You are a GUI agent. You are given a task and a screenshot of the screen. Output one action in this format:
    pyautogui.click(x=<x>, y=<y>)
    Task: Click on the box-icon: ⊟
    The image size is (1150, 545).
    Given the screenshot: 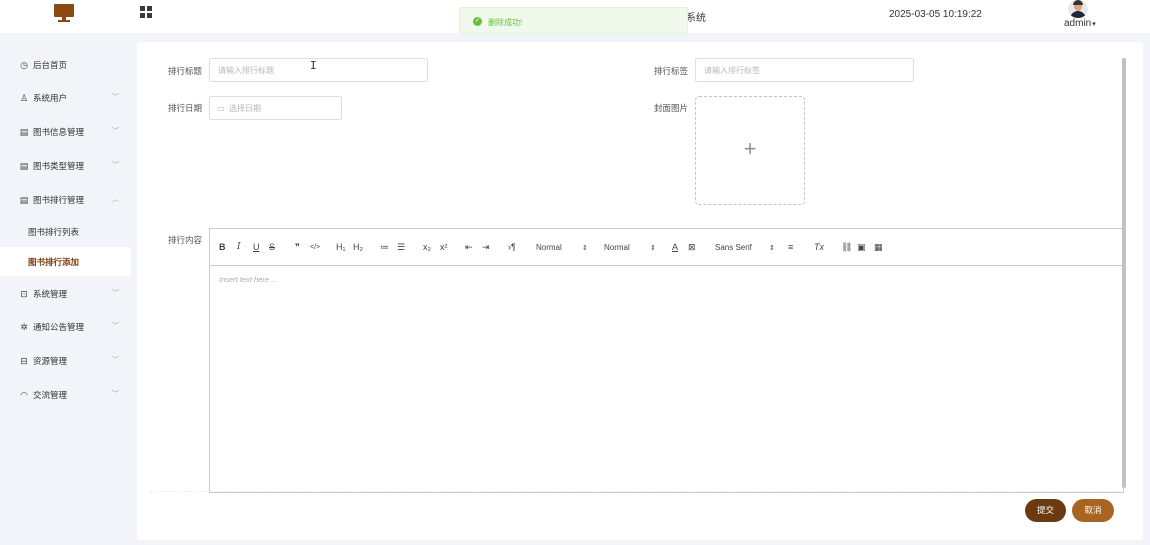 What is the action you would take?
    pyautogui.click(x=24, y=361)
    